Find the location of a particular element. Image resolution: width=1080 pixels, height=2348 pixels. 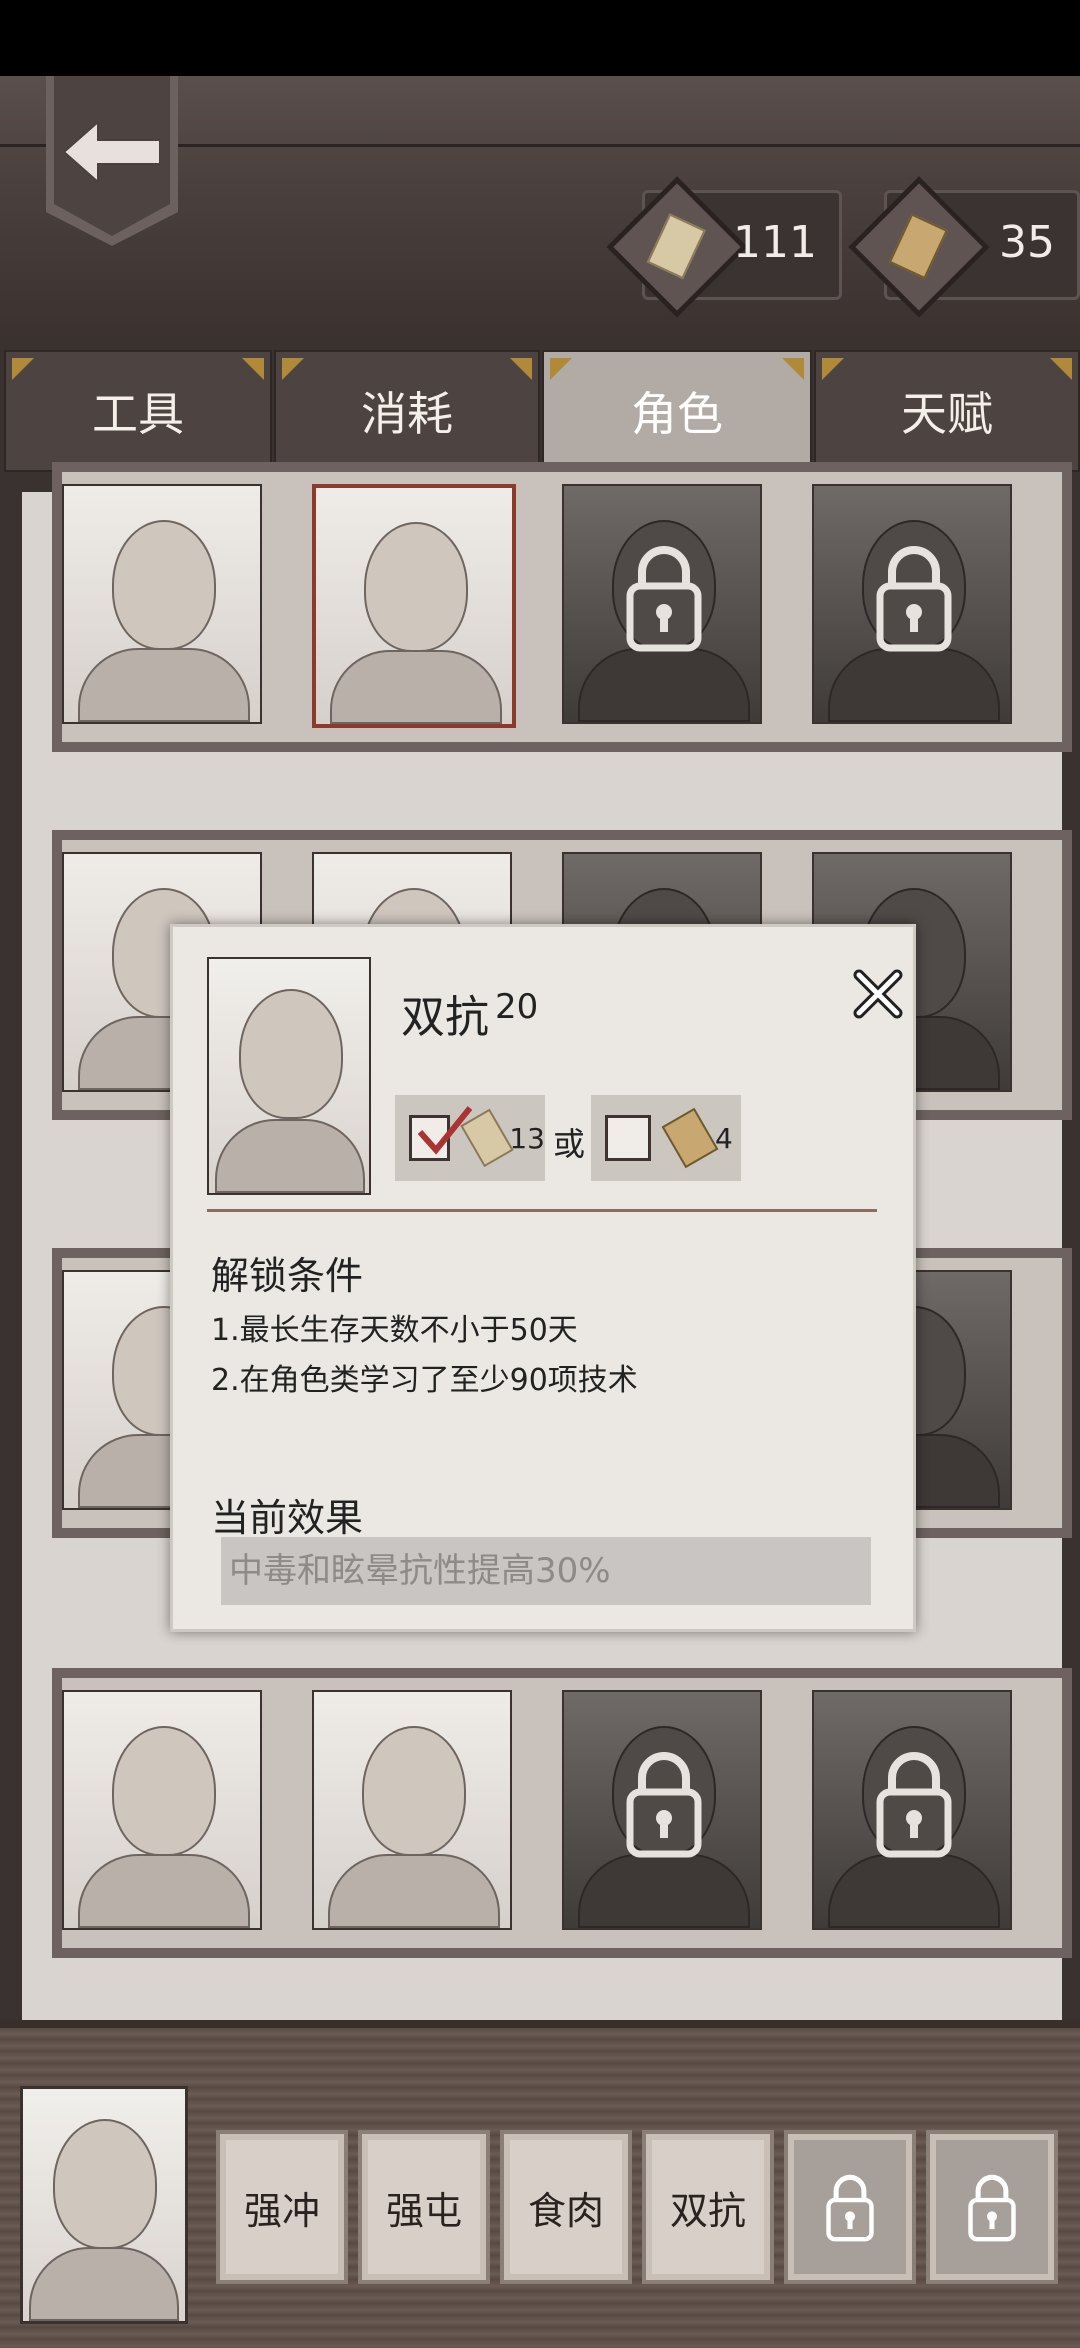

skill-slot-button: 双抗 is located at coordinates (708, 2207).